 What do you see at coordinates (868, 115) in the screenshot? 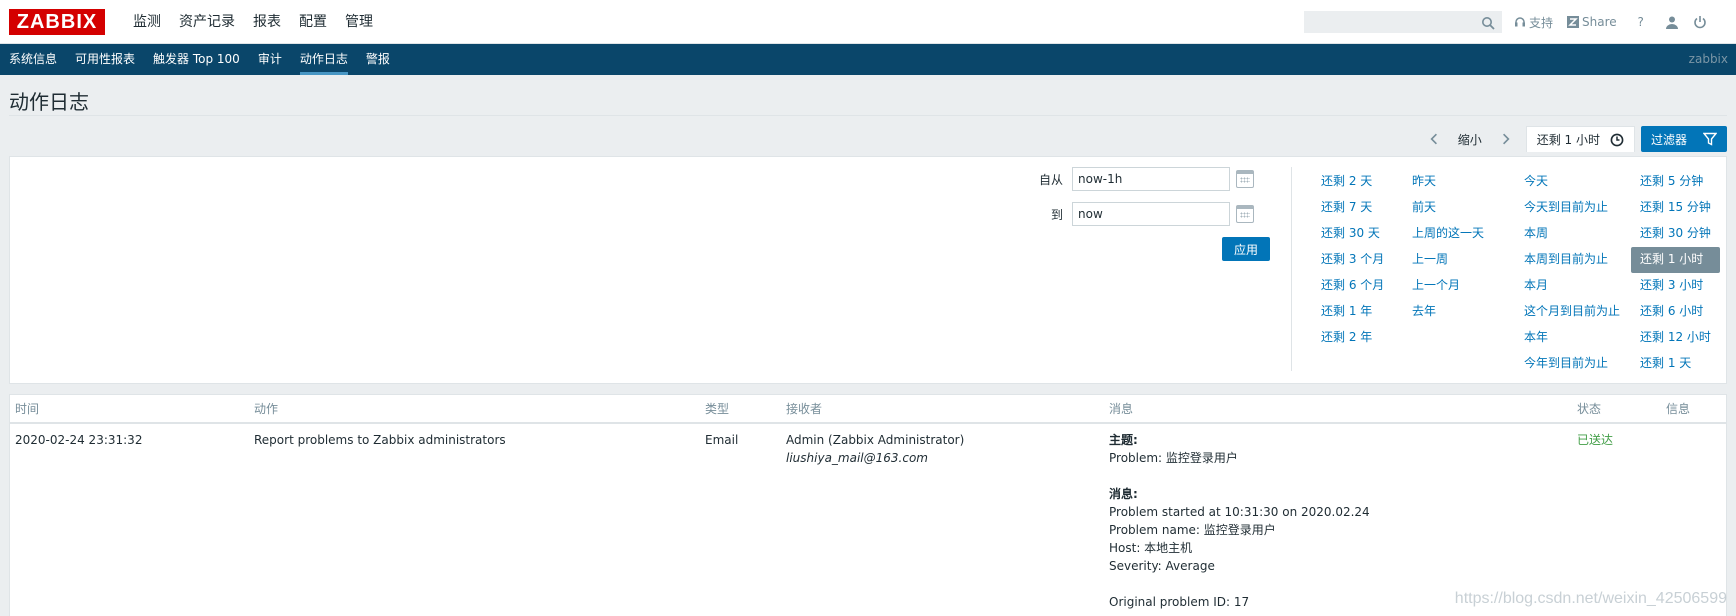
I see `title-divider` at bounding box center [868, 115].